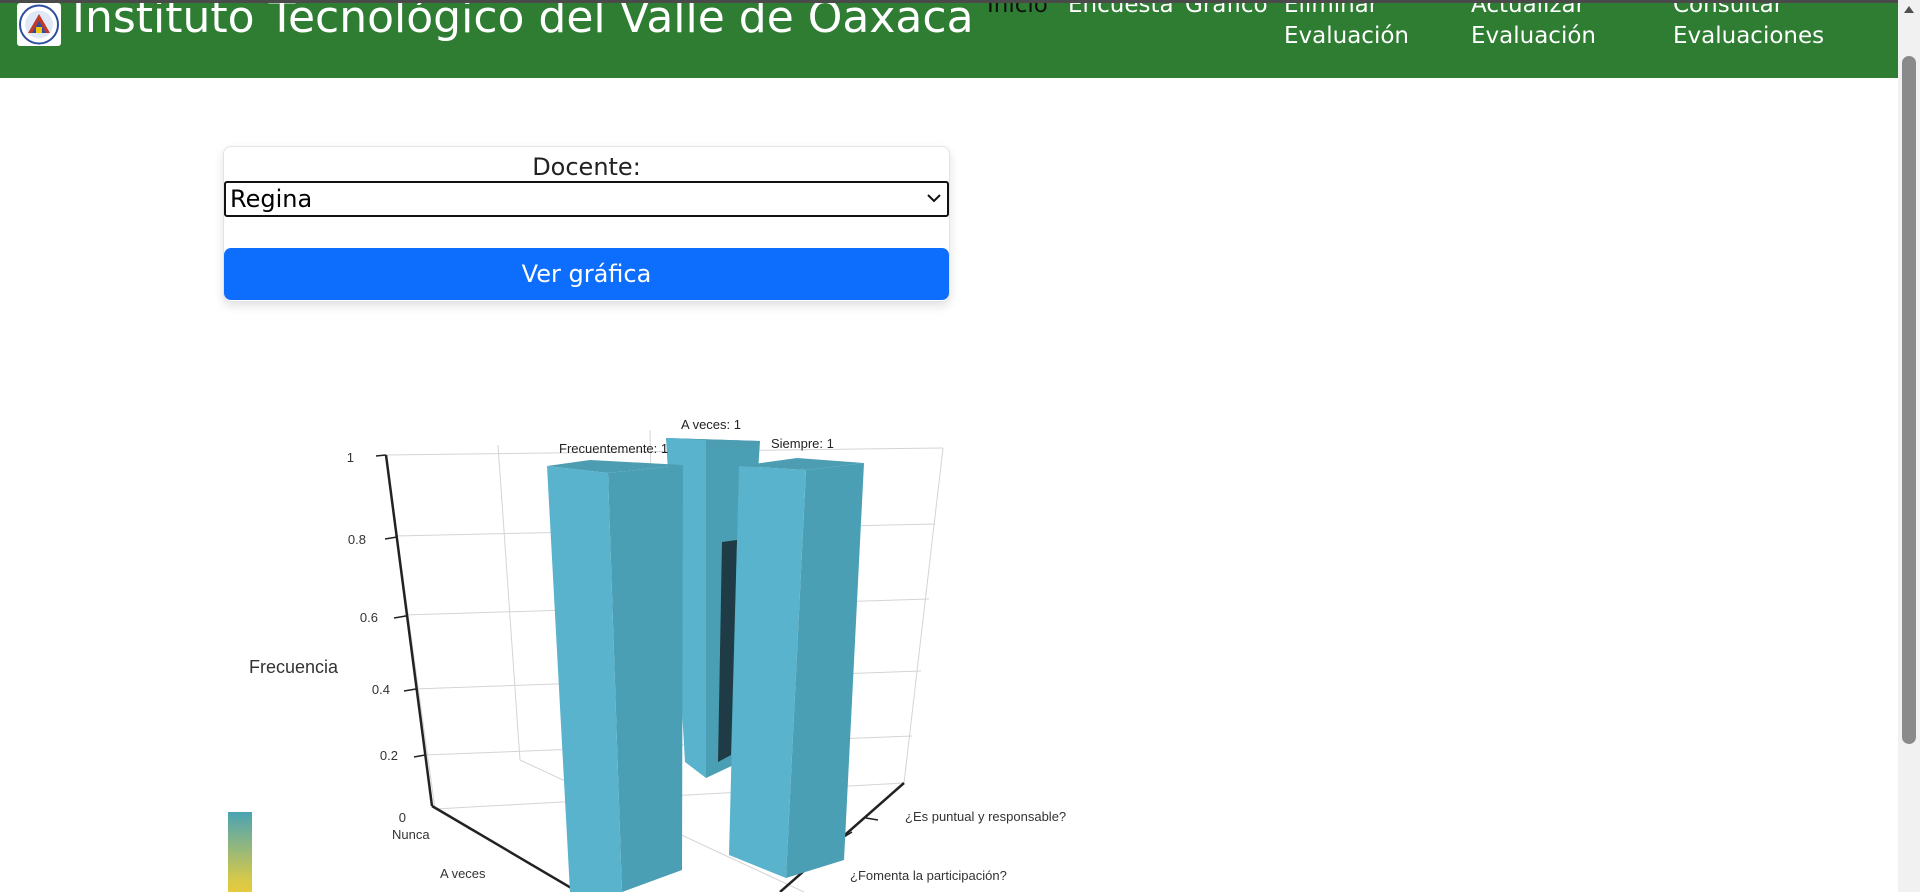 Image resolution: width=1920 pixels, height=896 pixels. I want to click on nav-eliminar-evaluacion: Eliminar Evaluación, so click(1346, 26).